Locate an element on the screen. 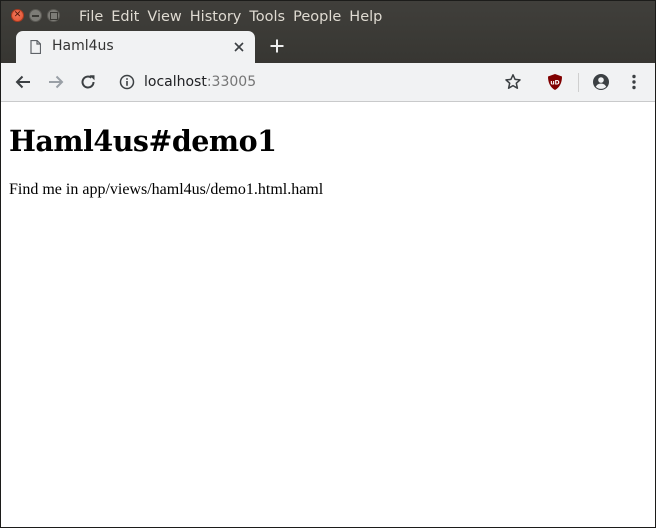 The width and height of the screenshot is (656, 528). menu-bar: File Edit View History Tools People Help is located at coordinates (234, 17).